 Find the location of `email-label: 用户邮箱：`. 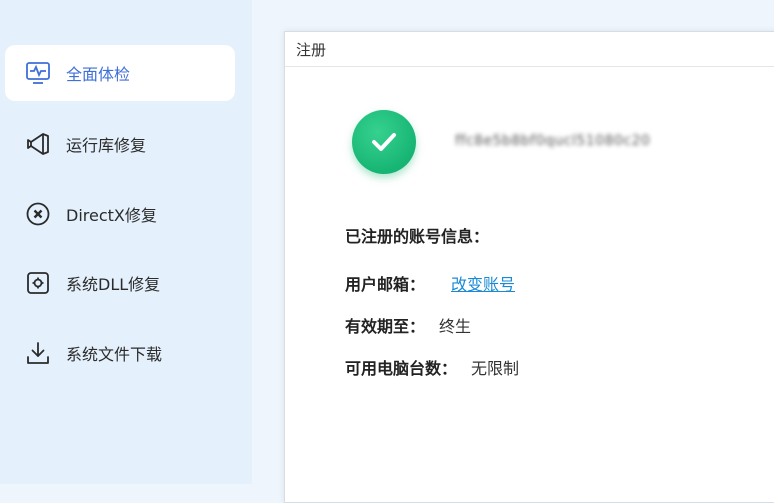

email-label: 用户邮箱： is located at coordinates (385, 284).